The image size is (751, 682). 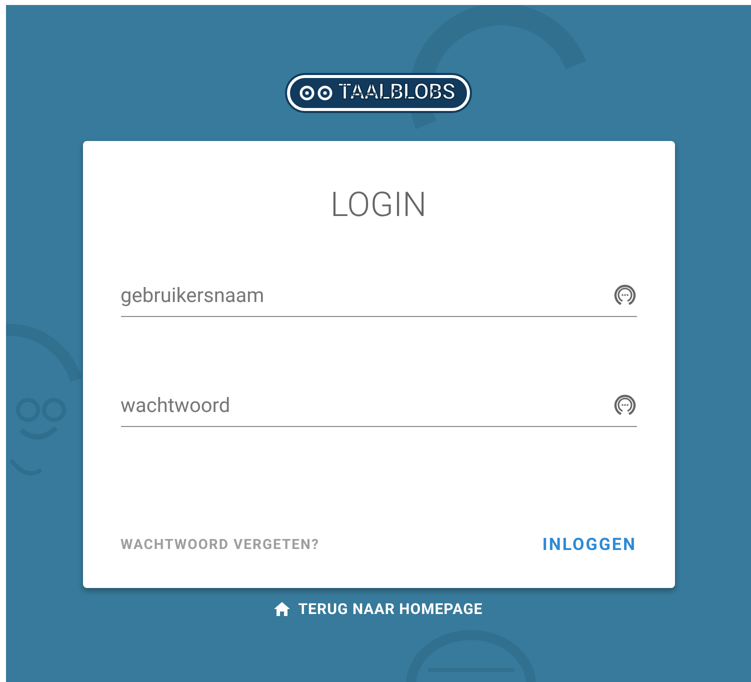 I want to click on login-button: INLOGGEN, so click(x=589, y=545).